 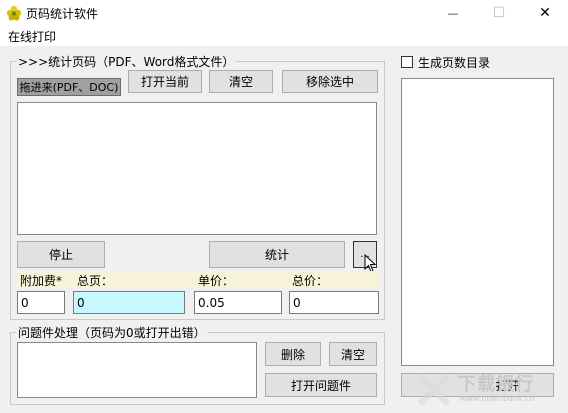 I want to click on watermark-logo-icon, so click(x=434, y=390).